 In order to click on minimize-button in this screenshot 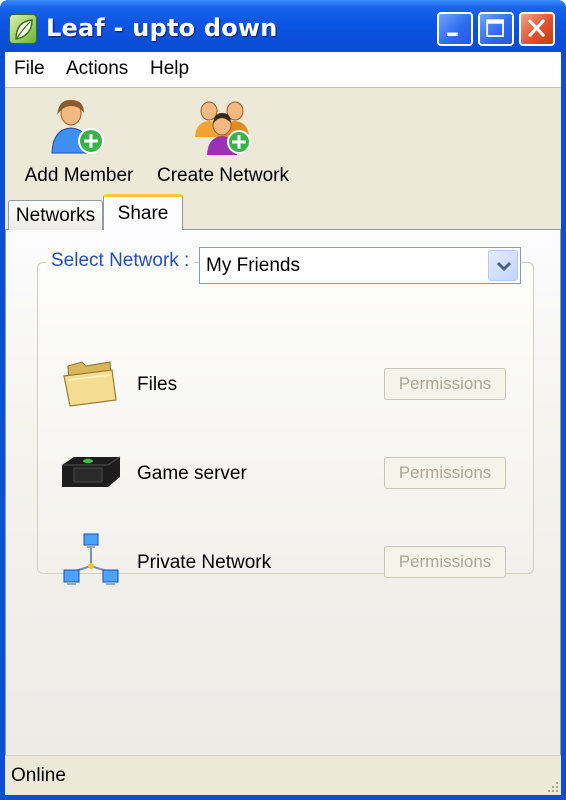, I will do `click(455, 29)`.